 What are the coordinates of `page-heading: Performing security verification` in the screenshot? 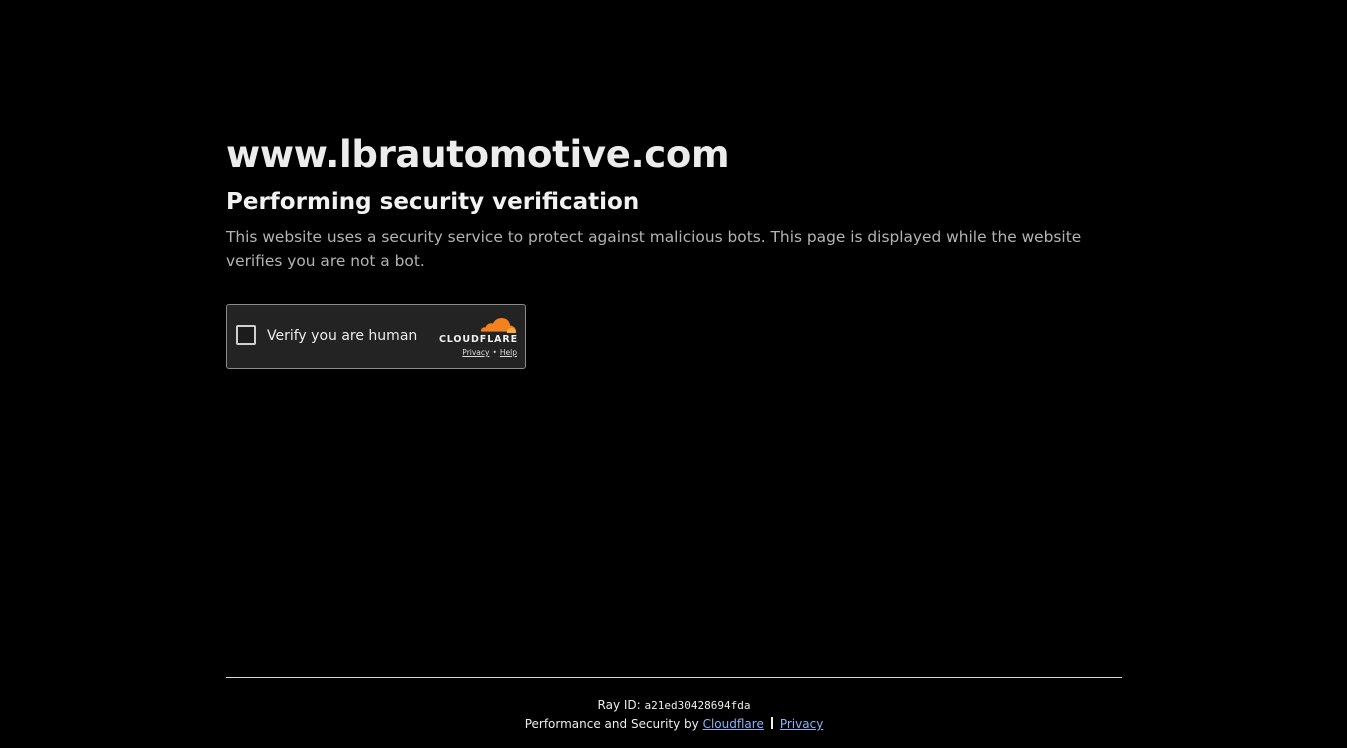 It's located at (433, 202).